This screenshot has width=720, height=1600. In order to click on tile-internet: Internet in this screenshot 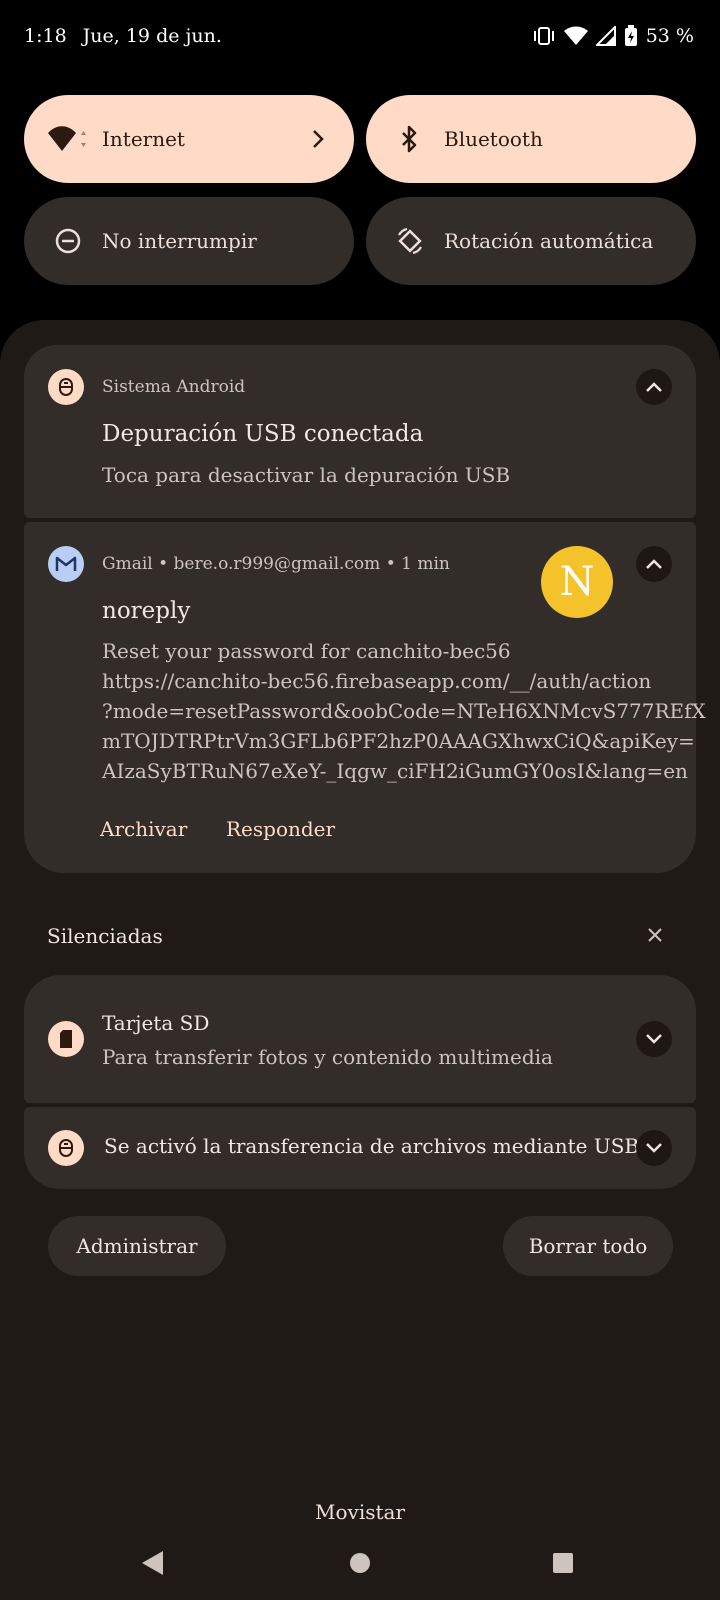, I will do `click(189, 139)`.